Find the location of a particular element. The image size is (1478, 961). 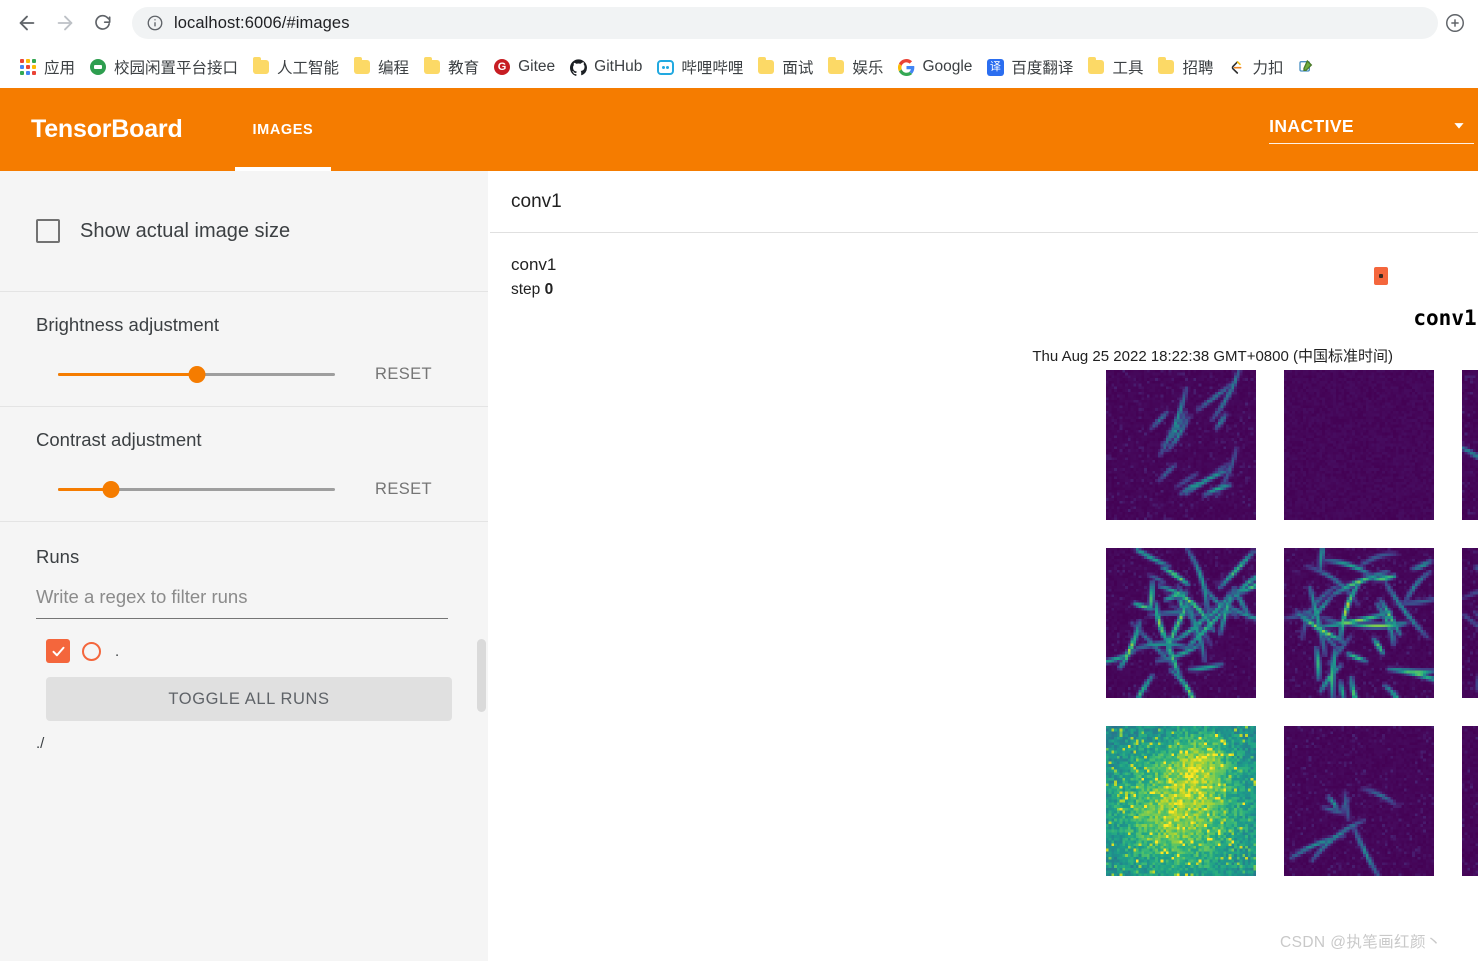

tensorboard-logo: TensorBoard is located at coordinates (107, 129).